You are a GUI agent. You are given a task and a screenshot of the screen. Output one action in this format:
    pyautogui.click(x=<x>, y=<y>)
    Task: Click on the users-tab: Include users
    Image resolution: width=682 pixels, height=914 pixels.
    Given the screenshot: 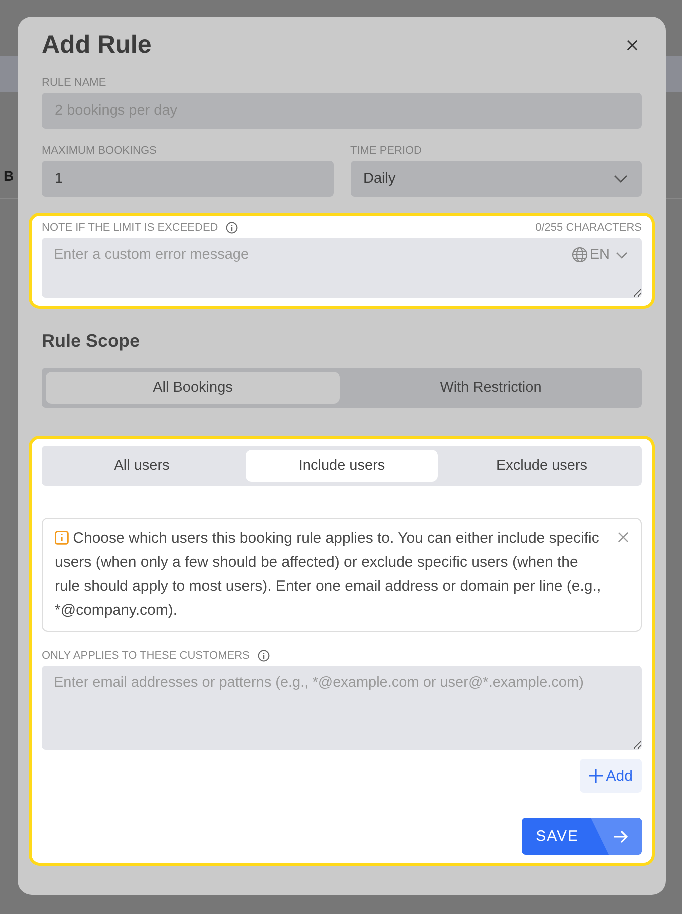 What is the action you would take?
    pyautogui.click(x=342, y=466)
    